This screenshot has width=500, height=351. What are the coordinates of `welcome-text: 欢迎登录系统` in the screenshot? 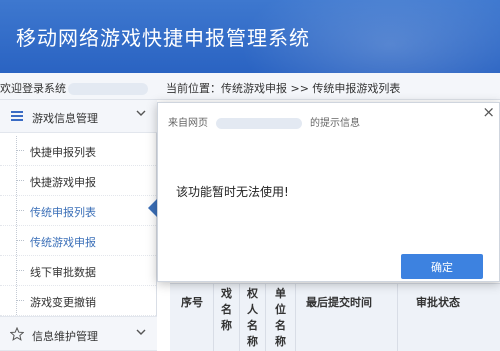 It's located at (74, 88).